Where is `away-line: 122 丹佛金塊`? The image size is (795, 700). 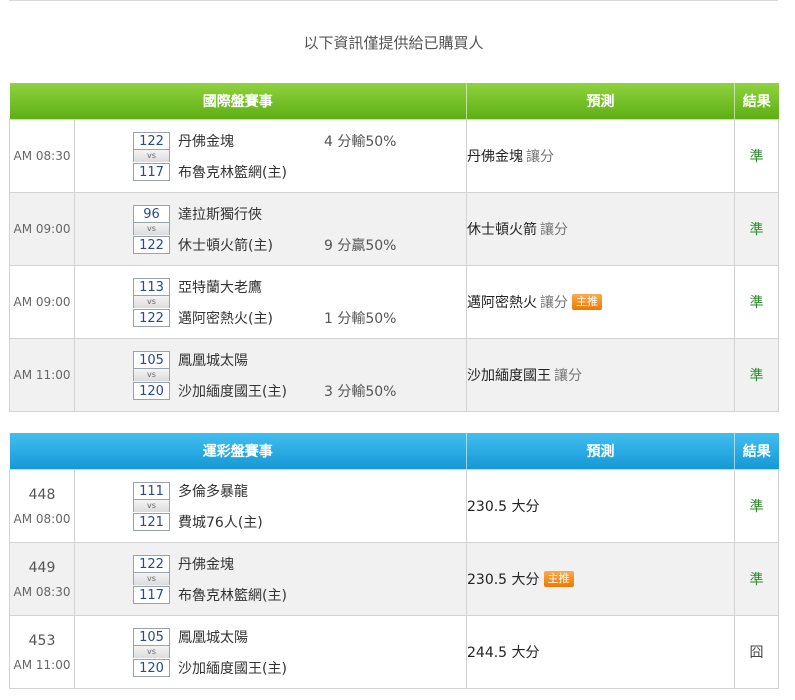 away-line: 122 丹佛金塊 is located at coordinates (228, 563).